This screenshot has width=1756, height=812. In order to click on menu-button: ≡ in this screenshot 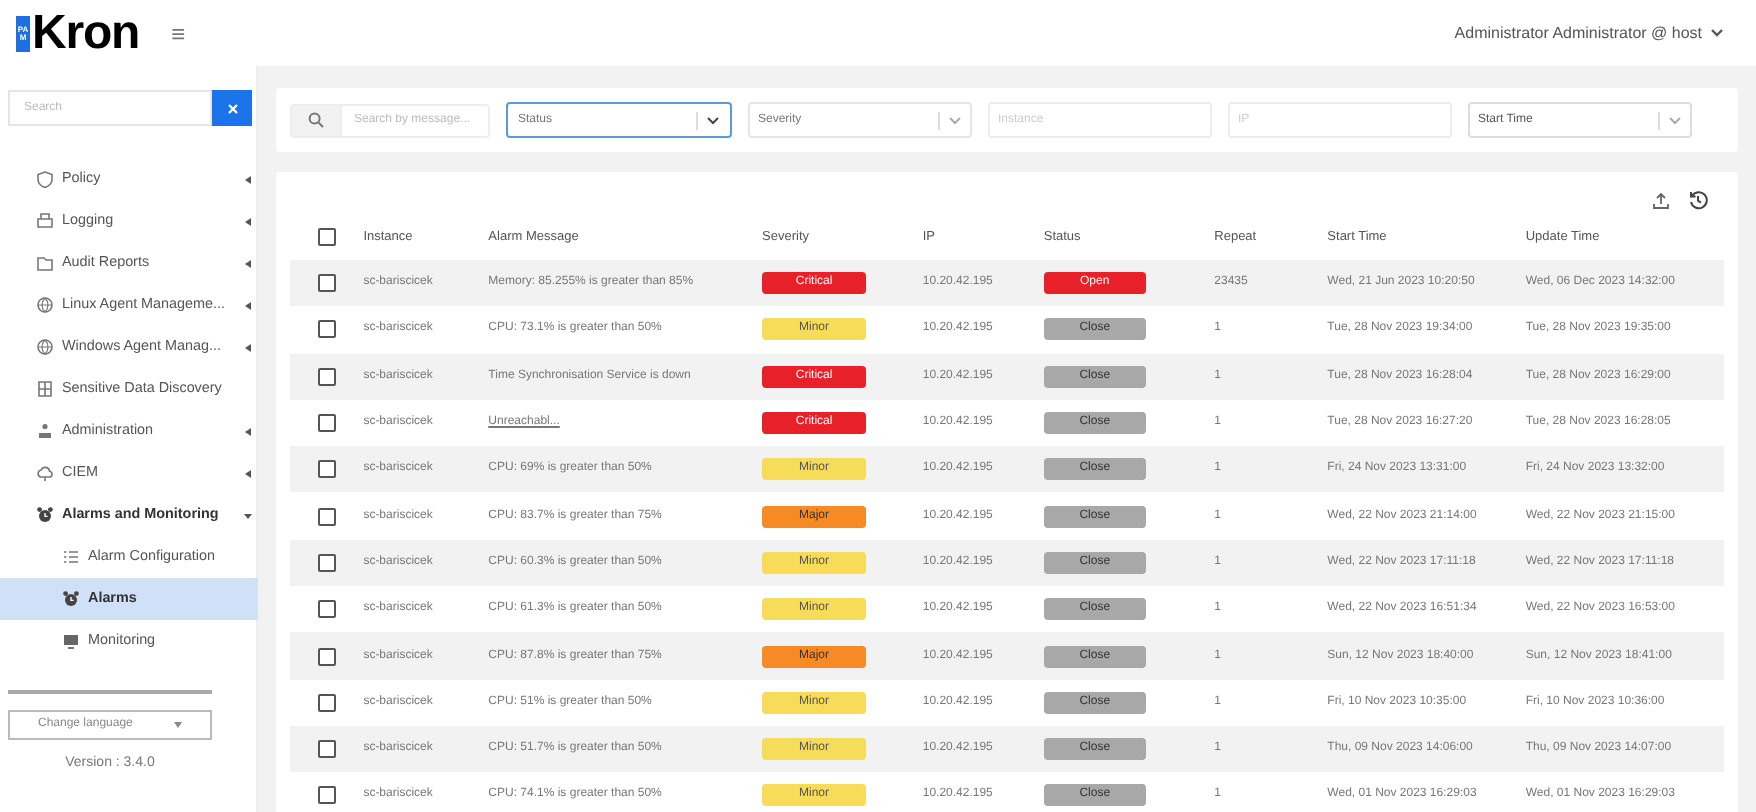, I will do `click(178, 33)`.